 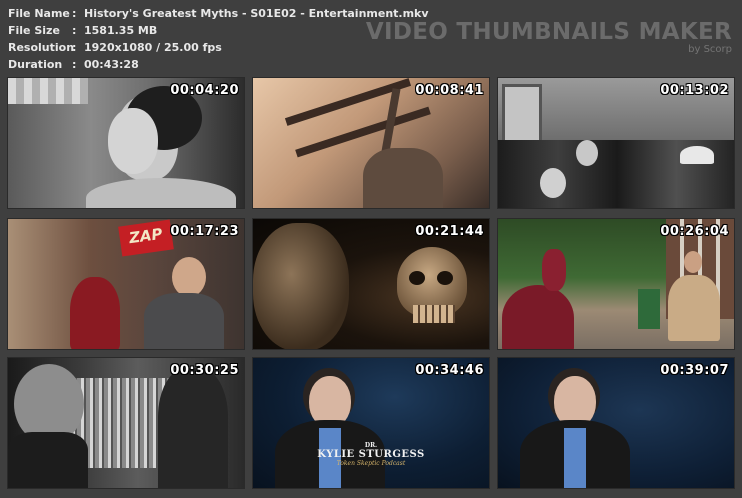 I want to click on caption-name: KYLIE STURGESS, so click(x=371, y=454).